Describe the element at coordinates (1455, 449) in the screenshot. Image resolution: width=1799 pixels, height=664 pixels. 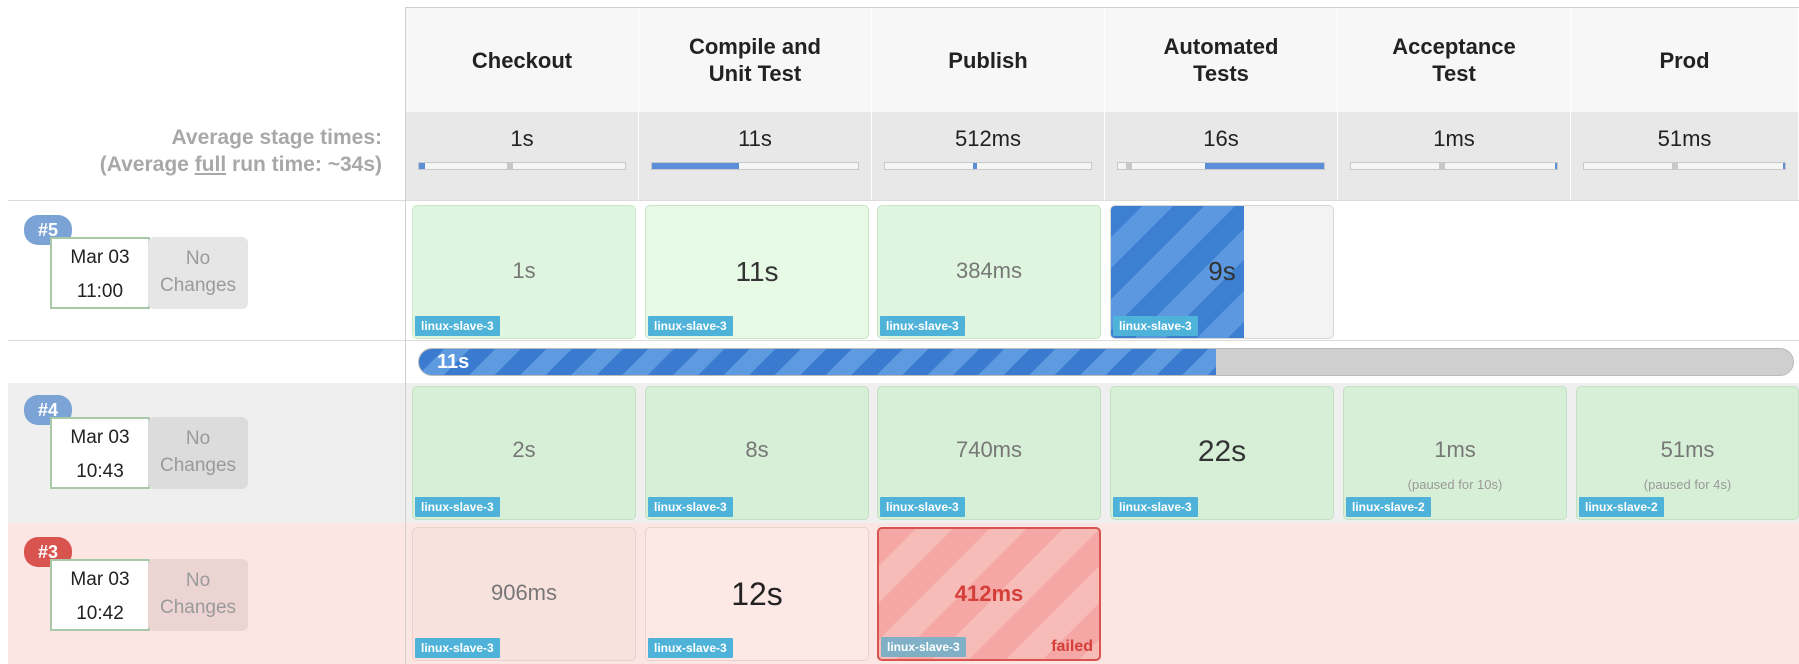
I see `stage-duration: 1ms` at that location.